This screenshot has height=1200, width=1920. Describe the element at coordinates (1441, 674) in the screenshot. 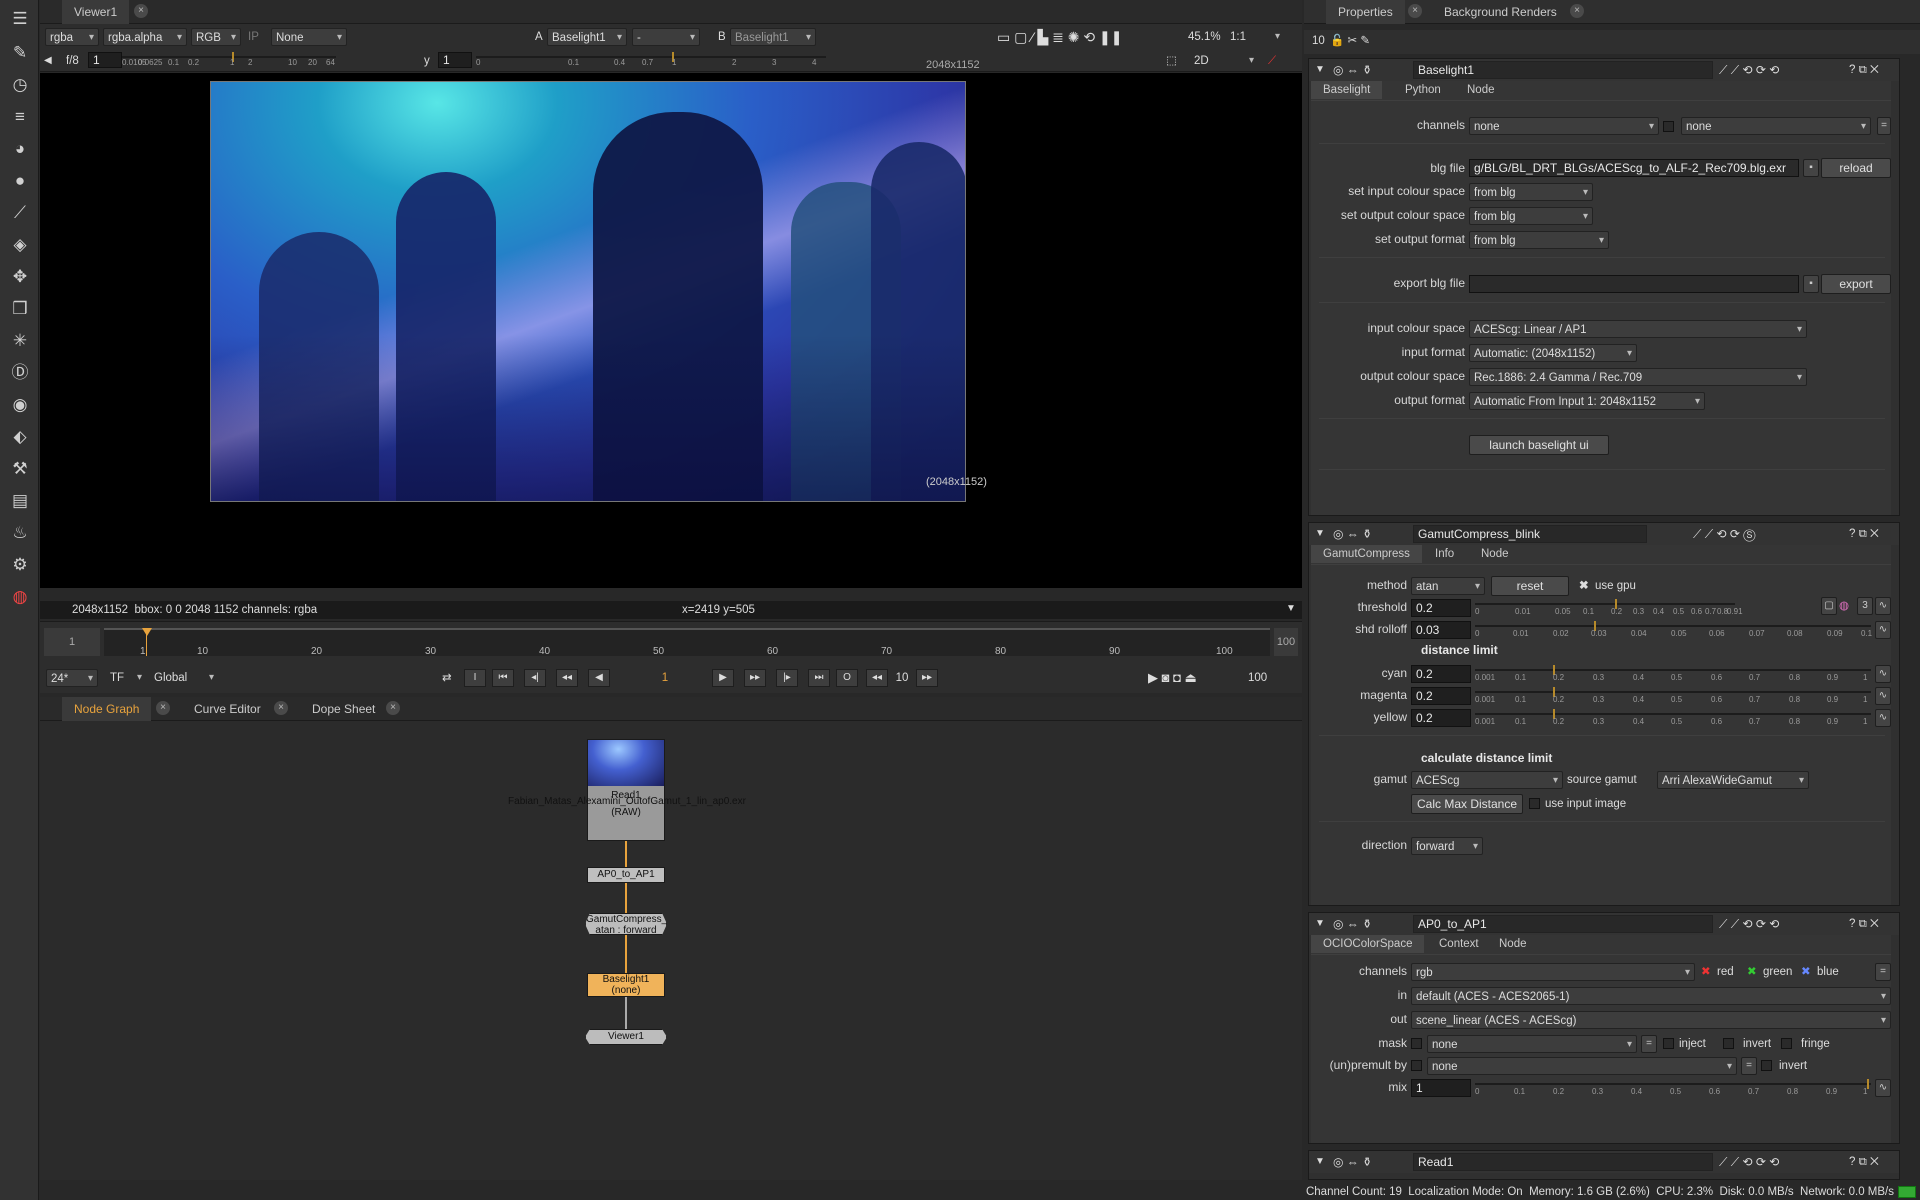

I see `cyan-input: 0.2` at that location.